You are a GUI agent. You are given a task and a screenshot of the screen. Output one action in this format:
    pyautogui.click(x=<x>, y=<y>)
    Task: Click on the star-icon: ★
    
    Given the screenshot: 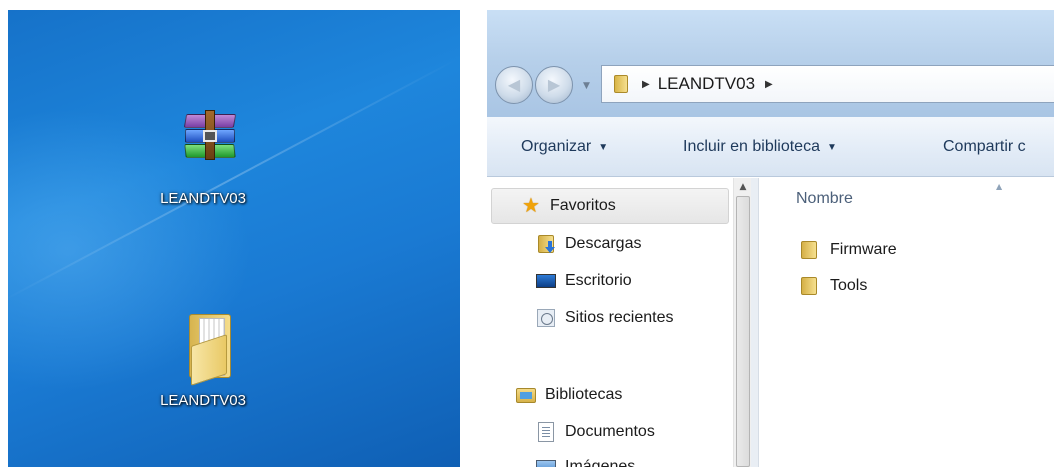 What is the action you would take?
    pyautogui.click(x=531, y=206)
    